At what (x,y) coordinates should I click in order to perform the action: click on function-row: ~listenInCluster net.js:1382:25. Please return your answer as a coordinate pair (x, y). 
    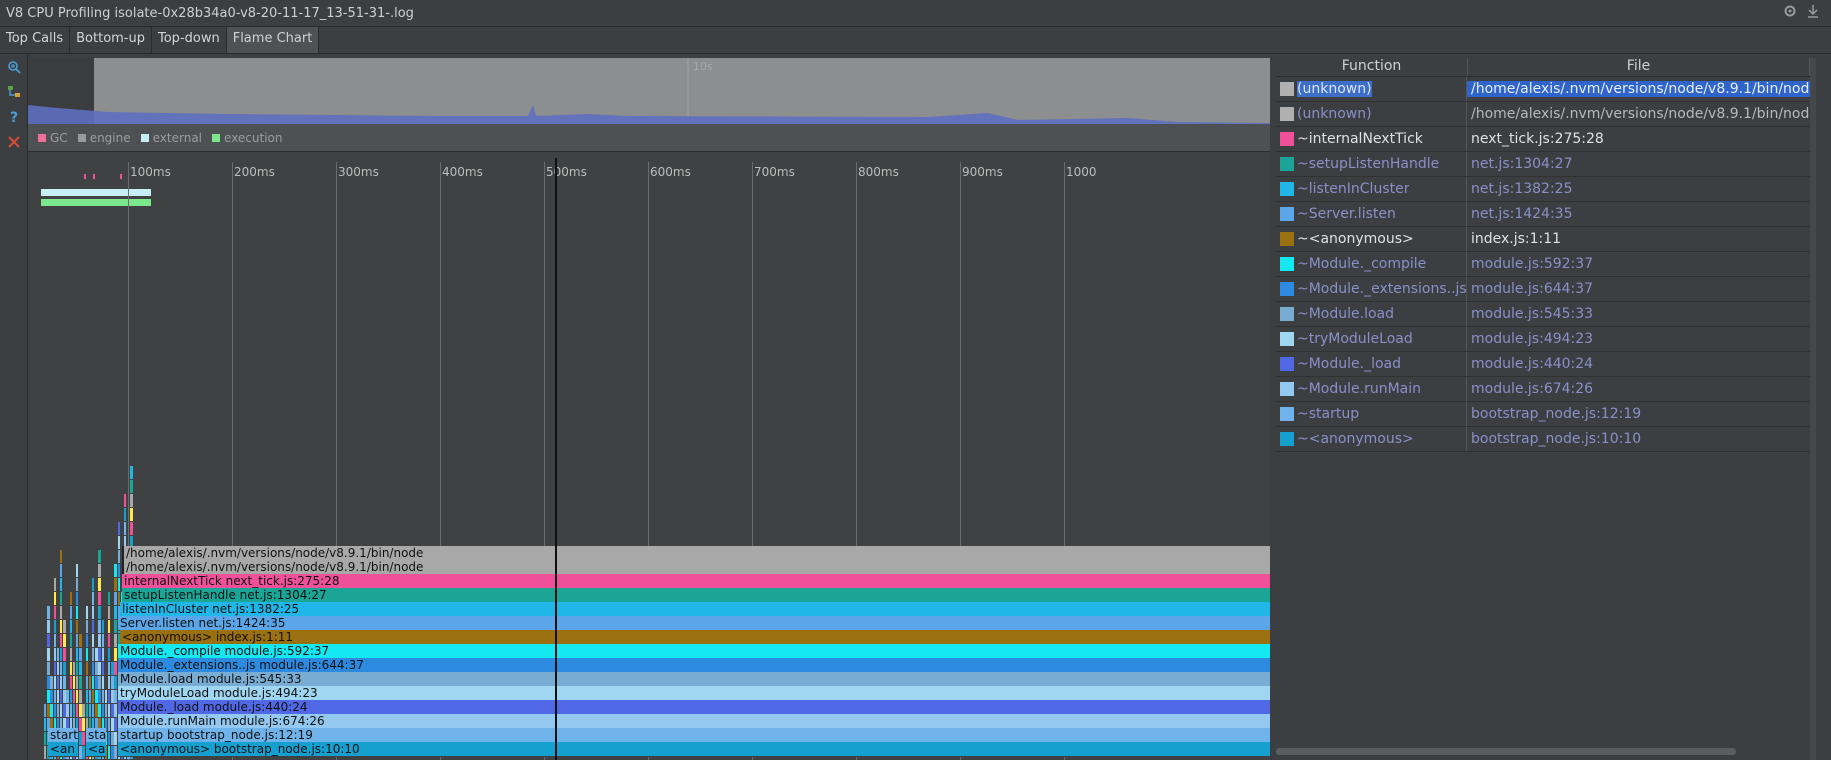
    Looking at the image, I should click on (1543, 189).